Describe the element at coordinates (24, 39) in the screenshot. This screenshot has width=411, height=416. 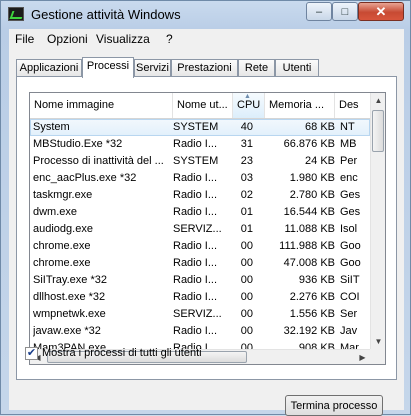
I see `menu-file: File` at that location.